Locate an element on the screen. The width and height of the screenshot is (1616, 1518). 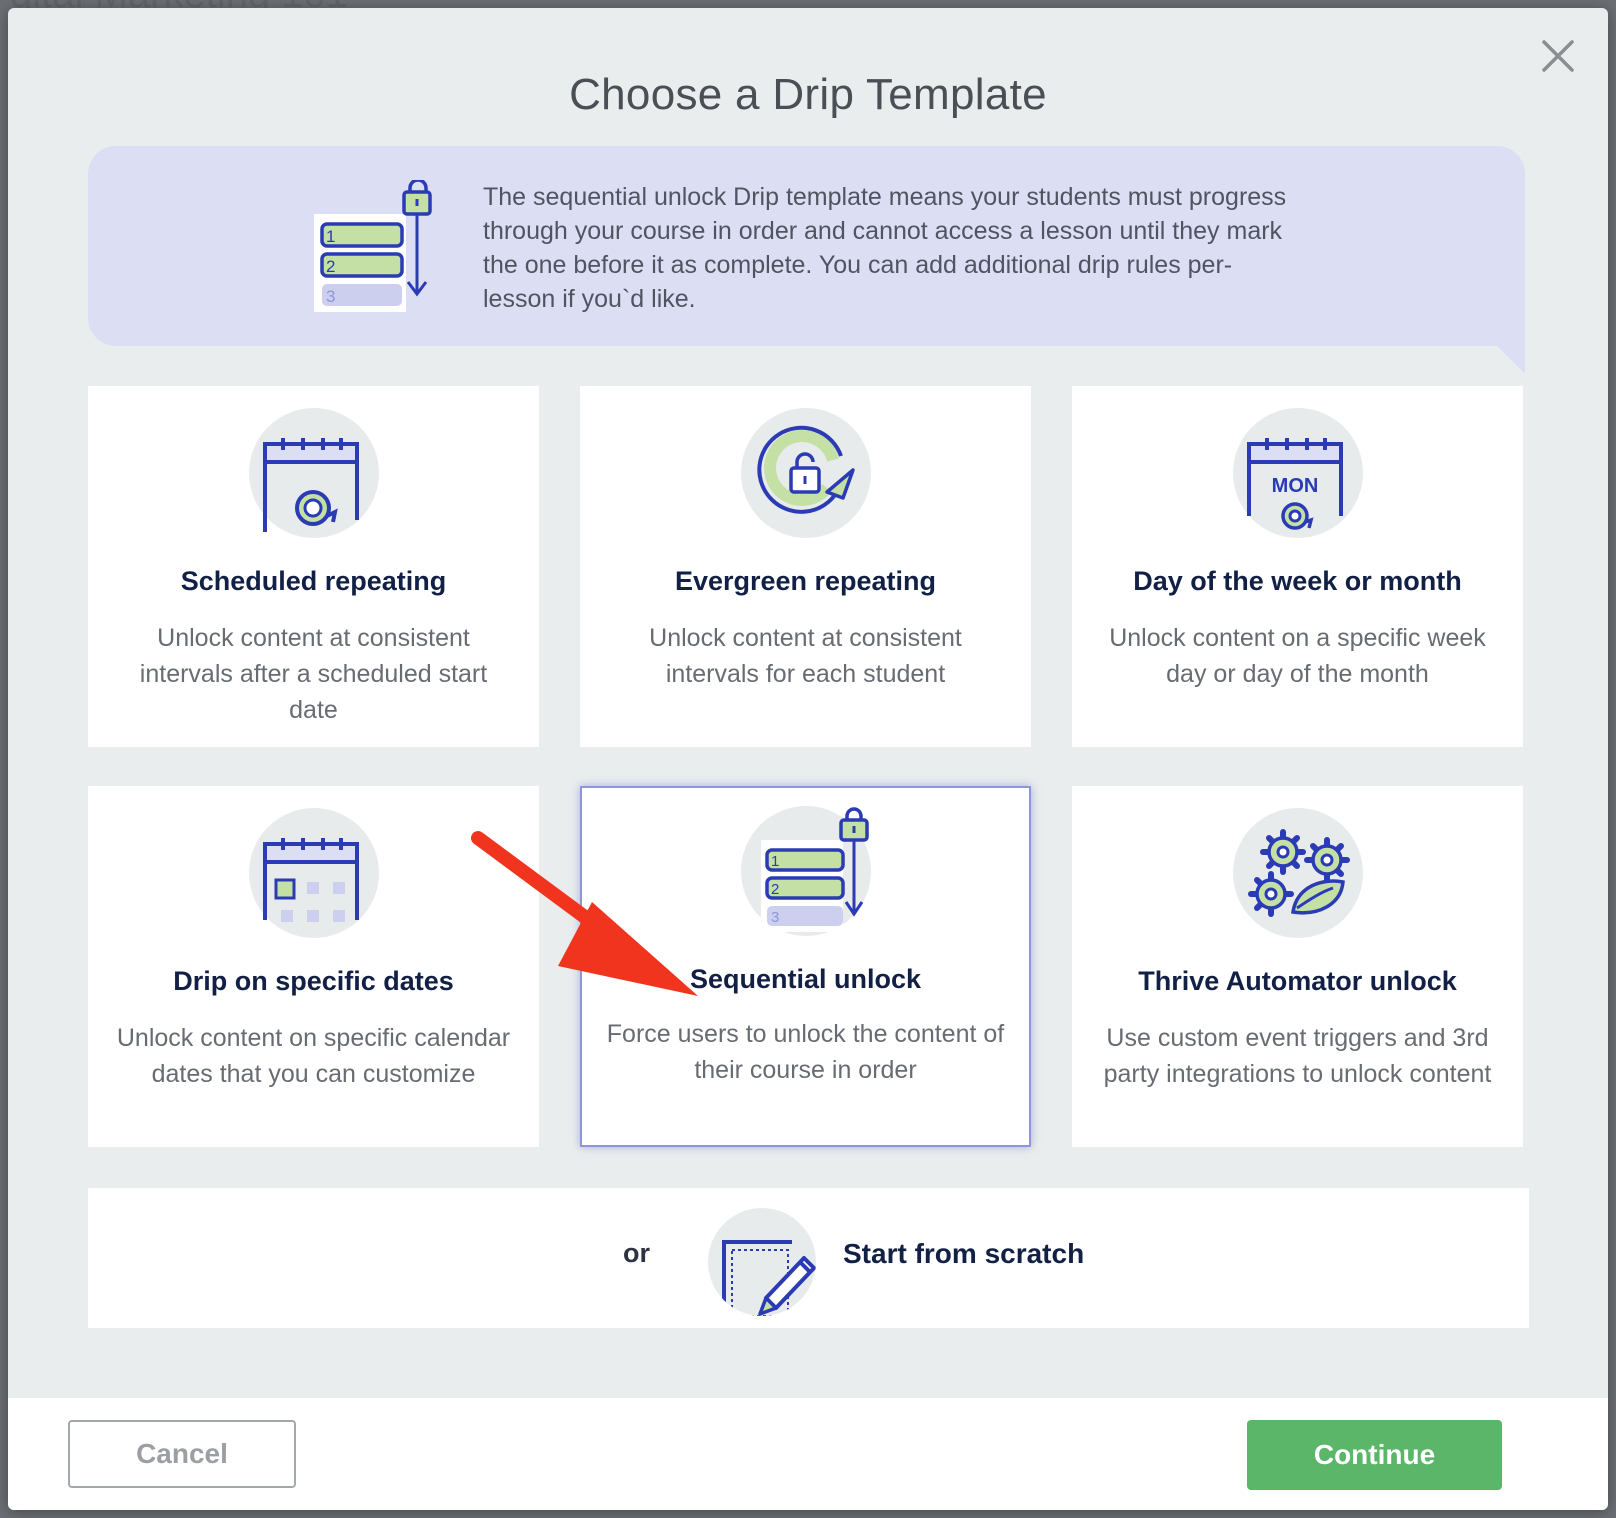
continue-button: Continue is located at coordinates (1374, 1455).